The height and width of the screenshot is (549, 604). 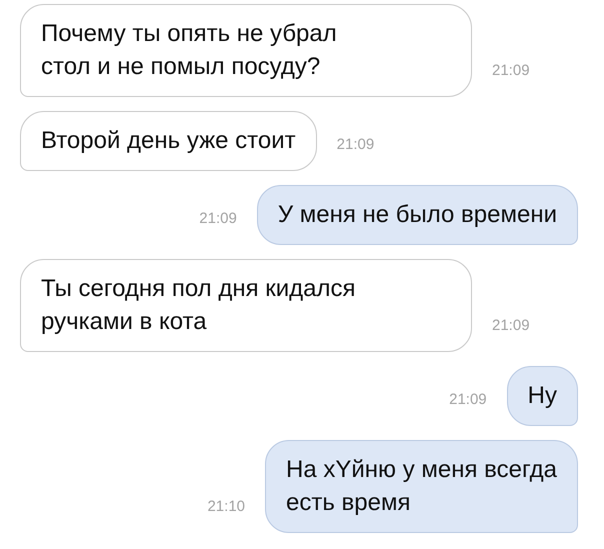 I want to click on message-bubble: На хYйню у меня всегда есть время, so click(x=421, y=486).